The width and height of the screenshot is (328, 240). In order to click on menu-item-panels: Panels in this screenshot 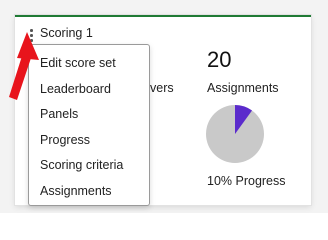, I will do `click(89, 115)`.